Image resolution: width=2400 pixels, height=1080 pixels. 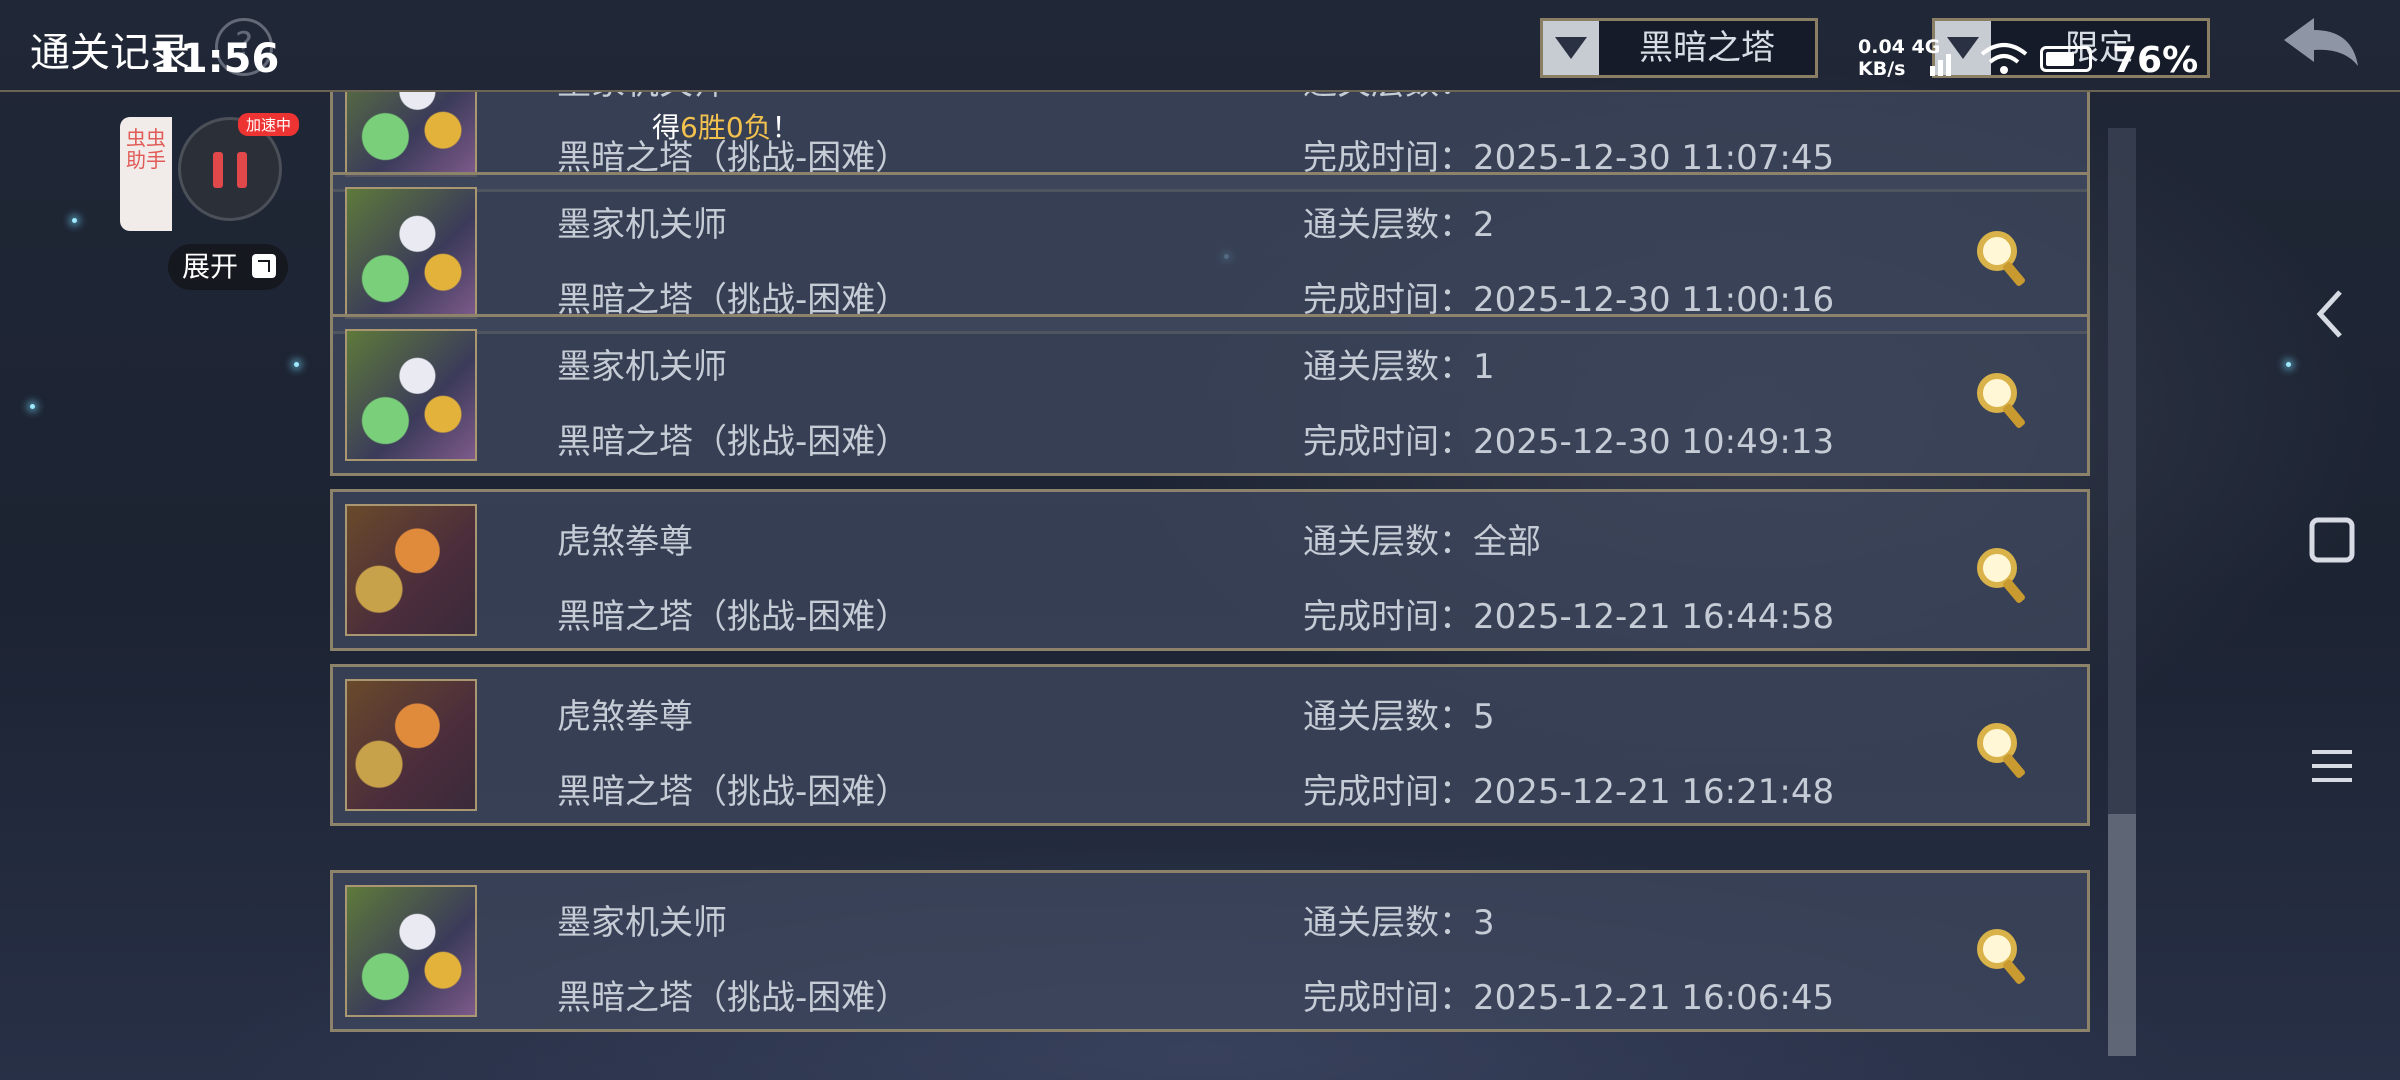 I want to click on expand-button: 展开, so click(x=228, y=267).